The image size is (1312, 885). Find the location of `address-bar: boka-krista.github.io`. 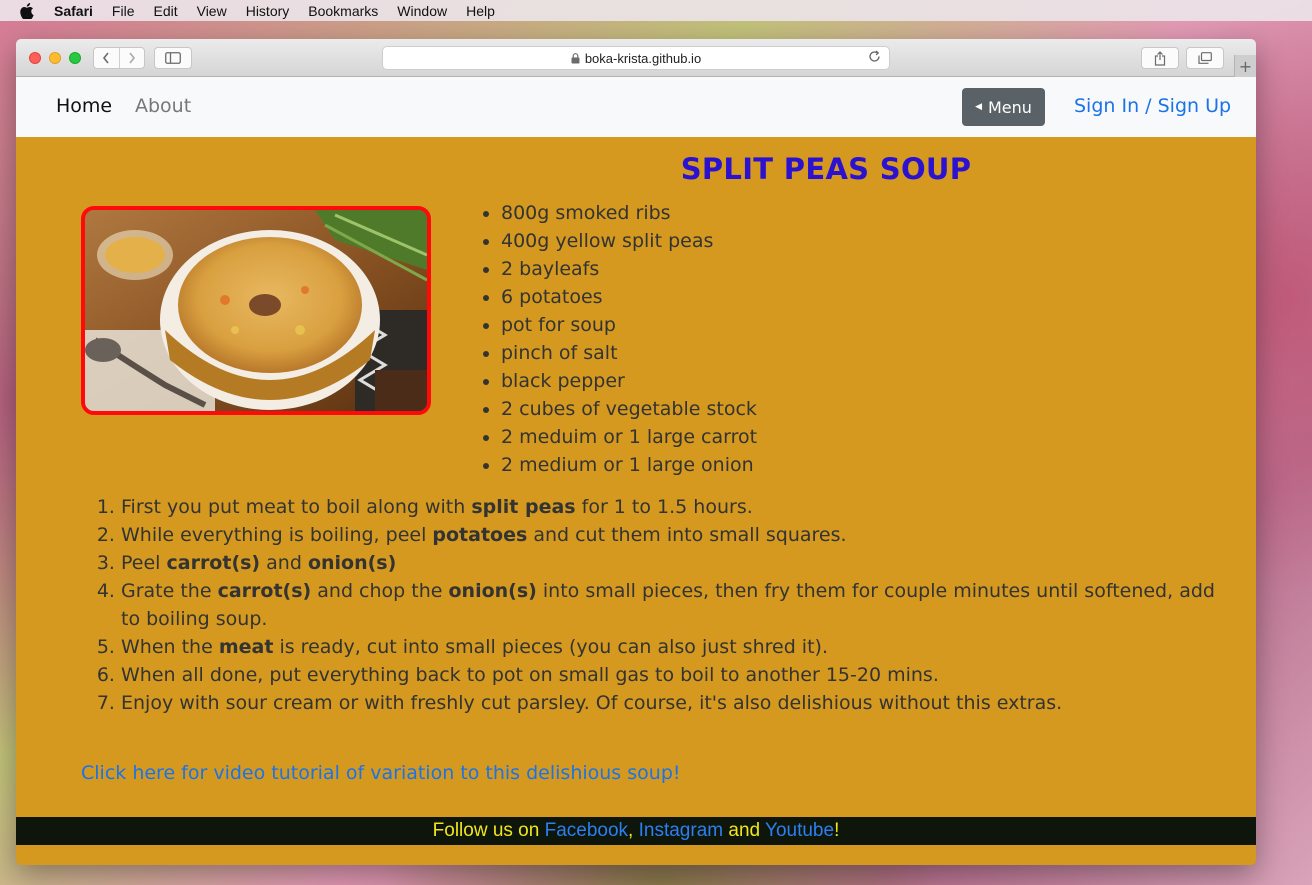

address-bar: boka-krista.github.io is located at coordinates (636, 58).